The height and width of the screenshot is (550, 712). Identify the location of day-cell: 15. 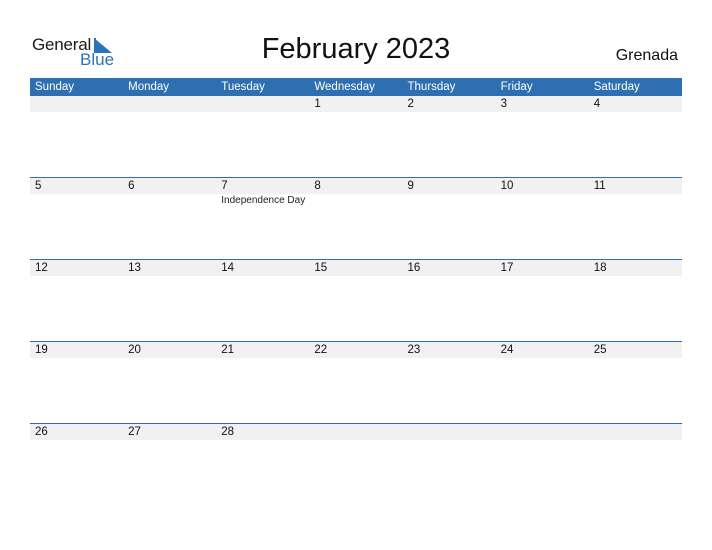
(355, 268).